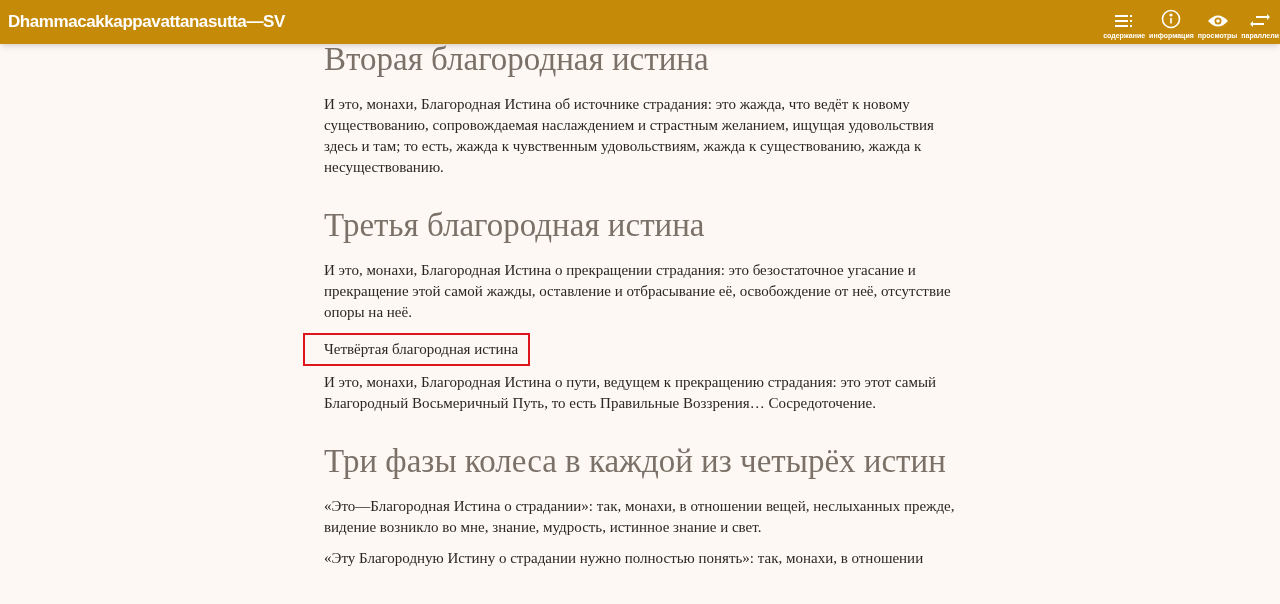 The width and height of the screenshot is (1280, 604). Describe the element at coordinates (1217, 21) in the screenshot. I see `eye-icon` at that location.